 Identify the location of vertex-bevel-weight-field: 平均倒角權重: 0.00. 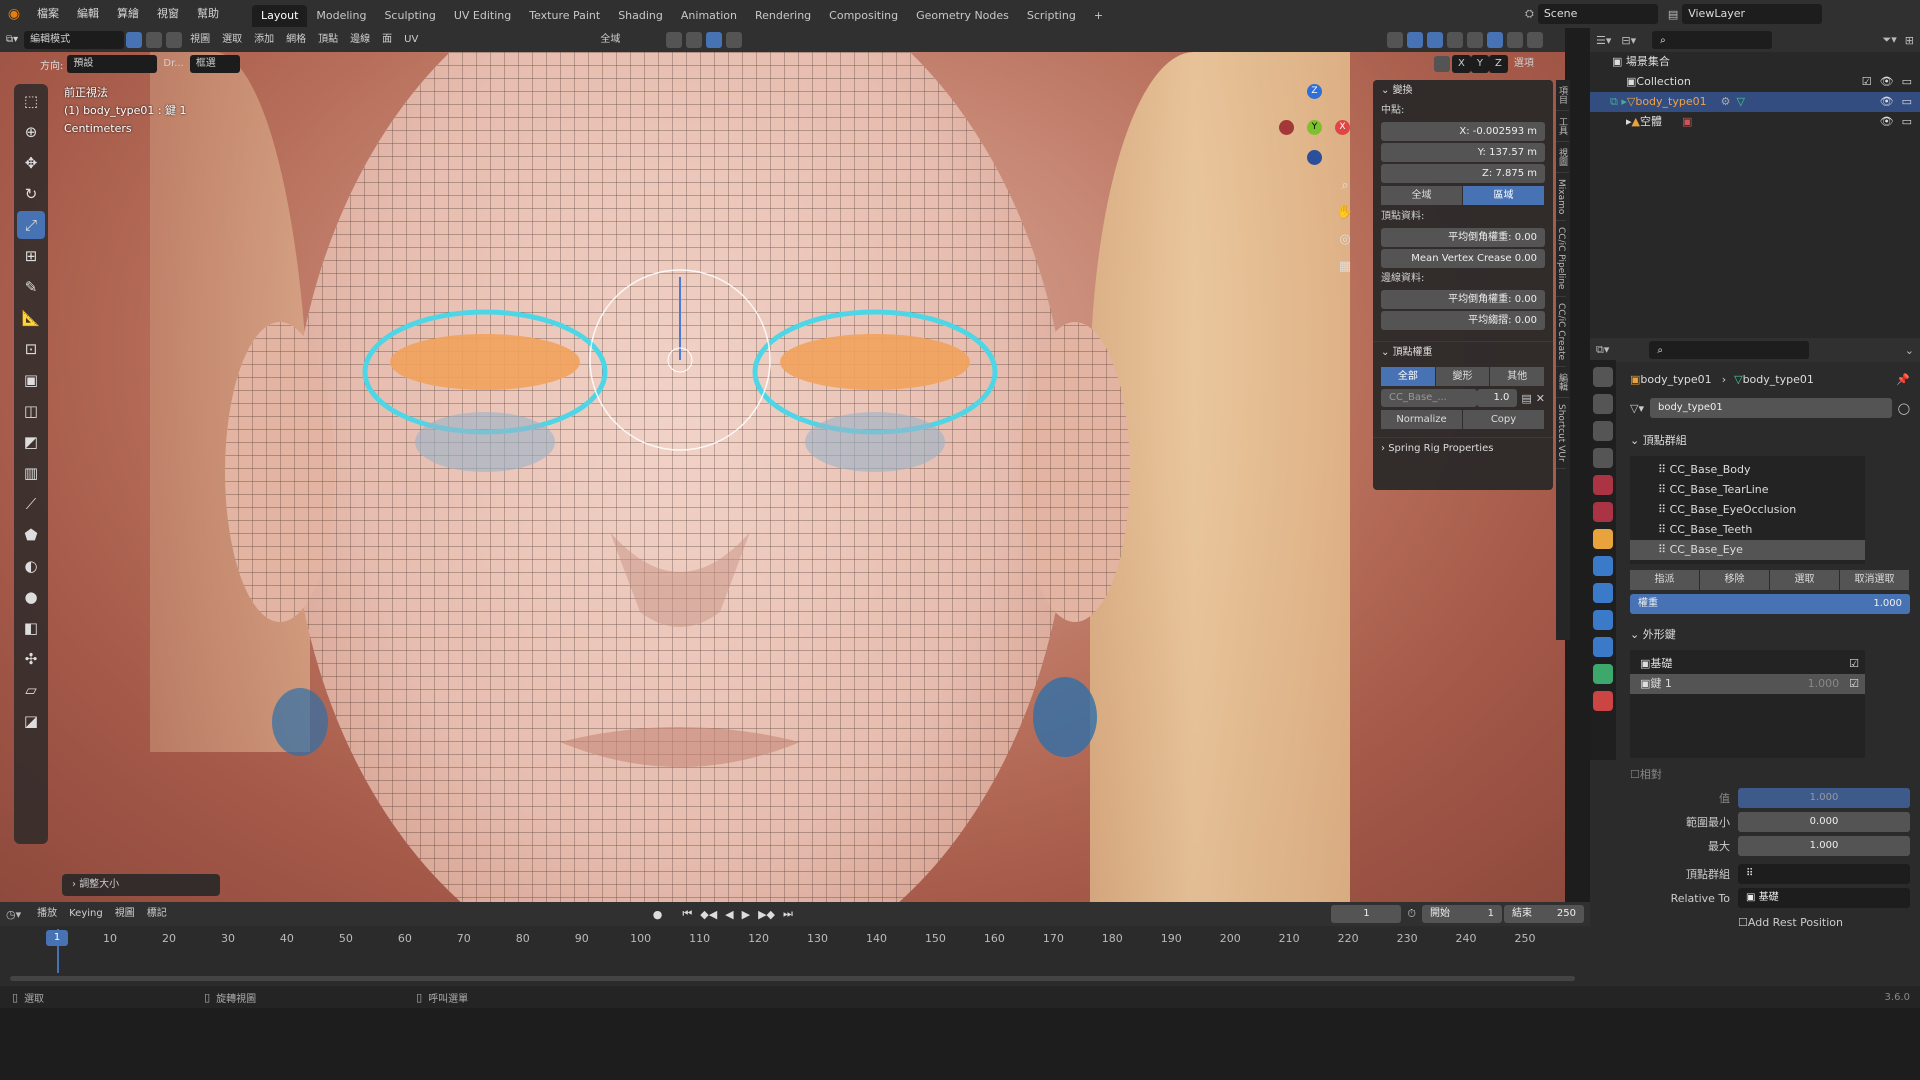
(1463, 237).